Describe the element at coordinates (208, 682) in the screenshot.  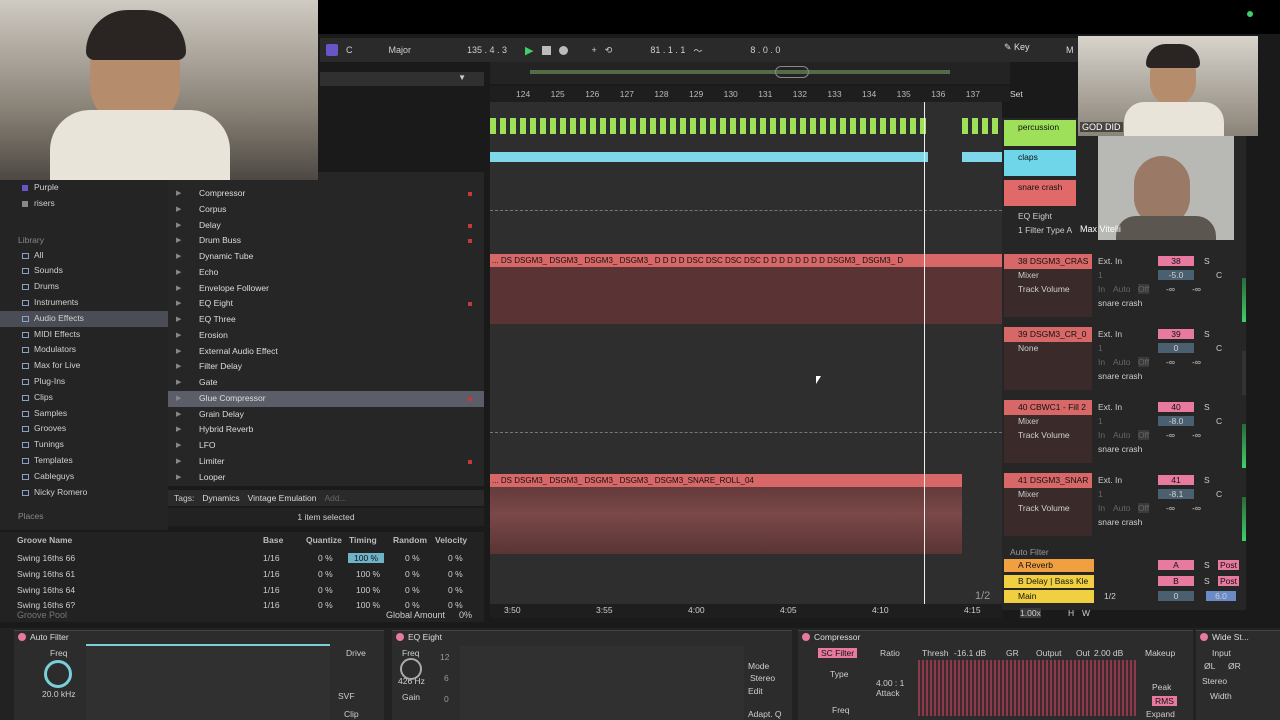
I see `af-filter-display` at that location.